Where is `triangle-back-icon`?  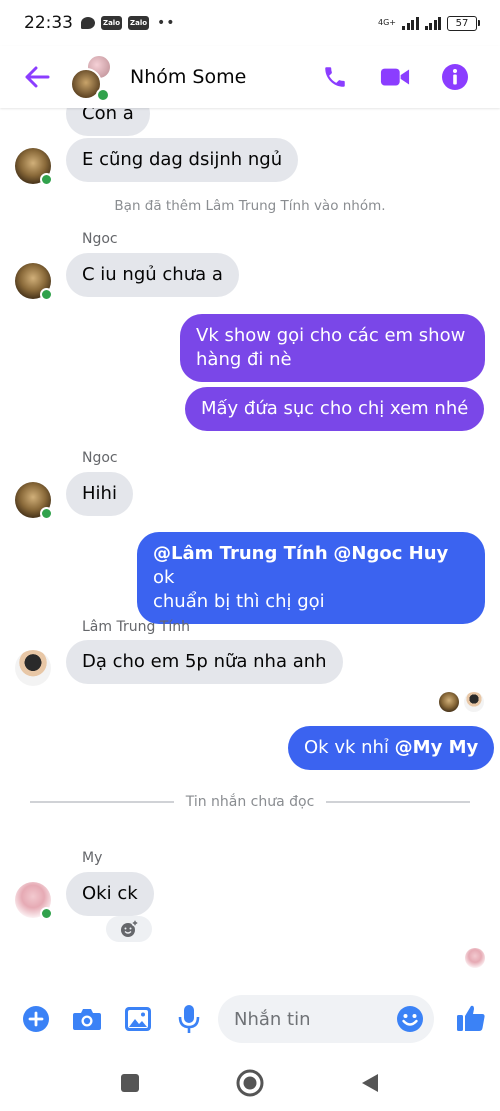 triangle-back-icon is located at coordinates (370, 1083).